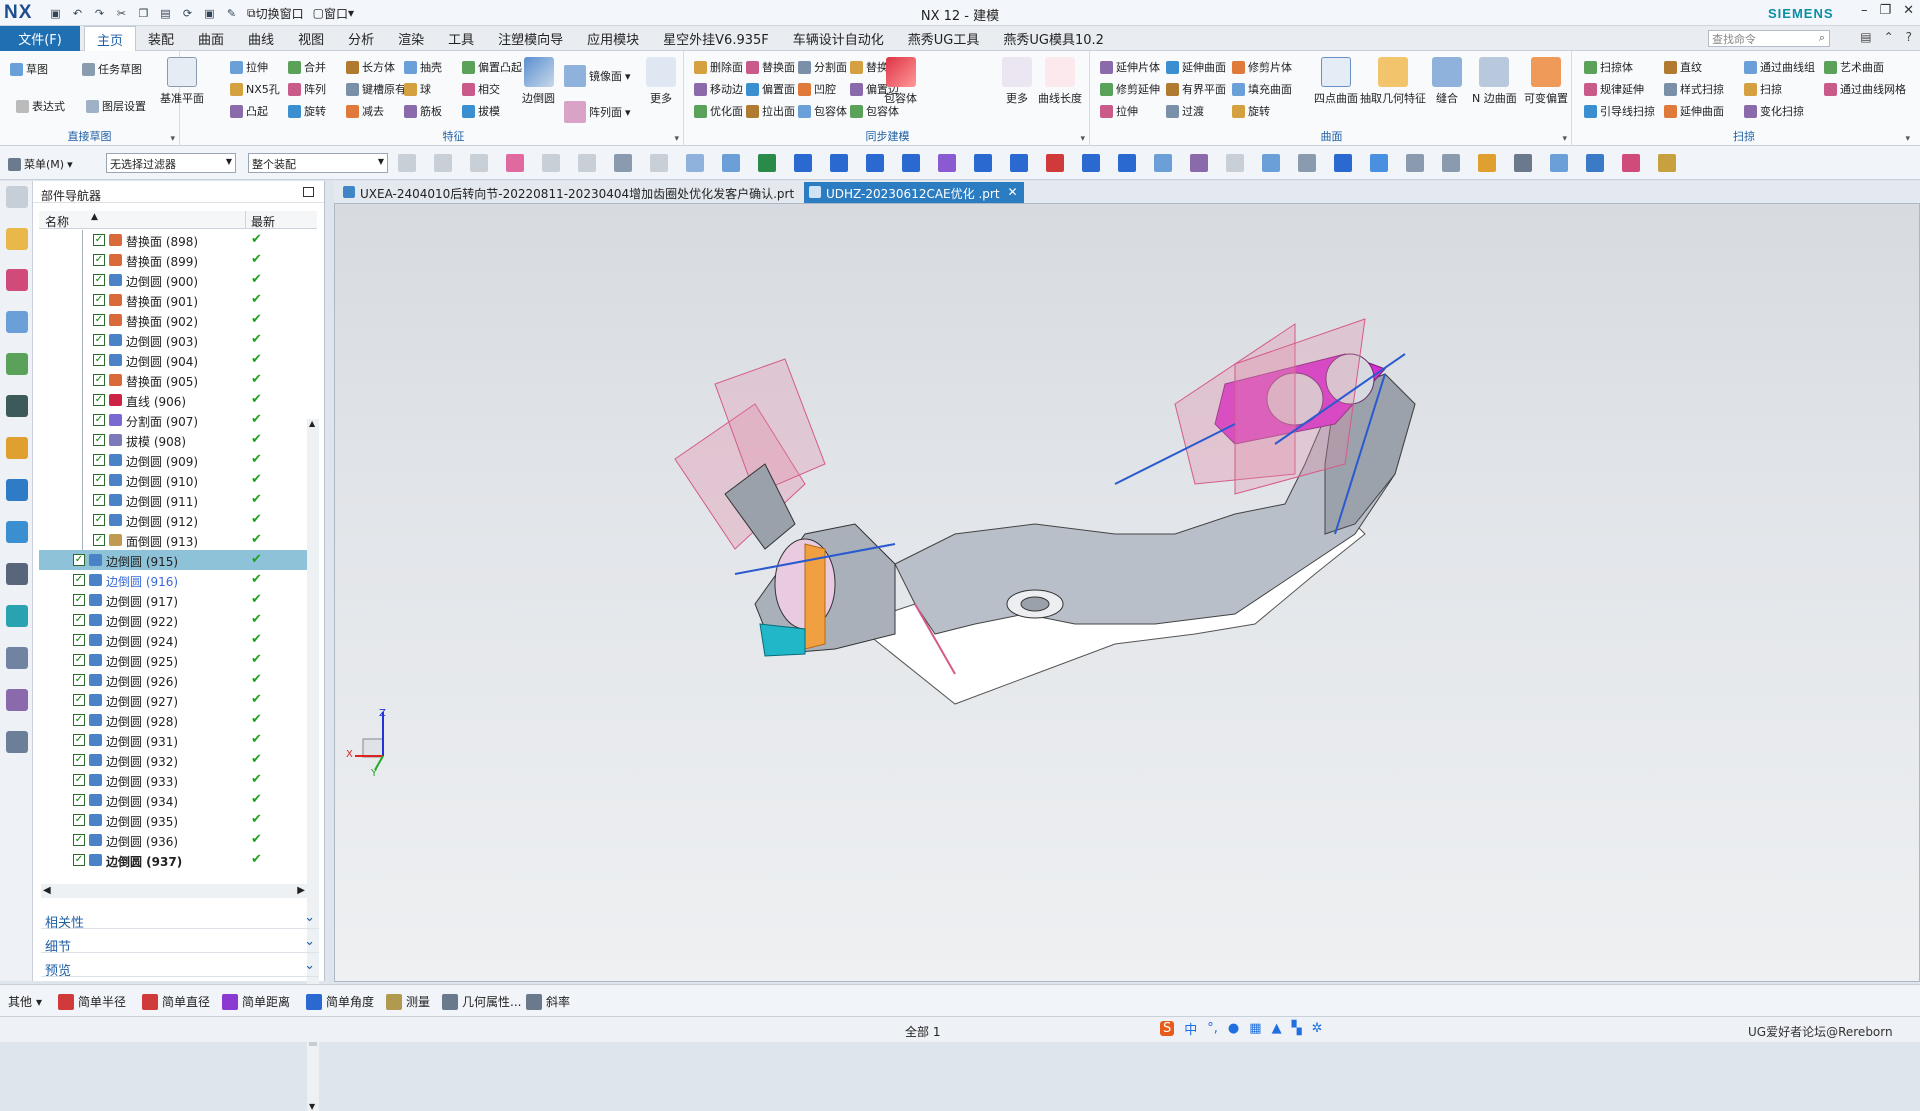 Image resolution: width=1920 pixels, height=1111 pixels. What do you see at coordinates (47, 890) in the screenshot?
I see `scroll-left-icon: ◀` at bounding box center [47, 890].